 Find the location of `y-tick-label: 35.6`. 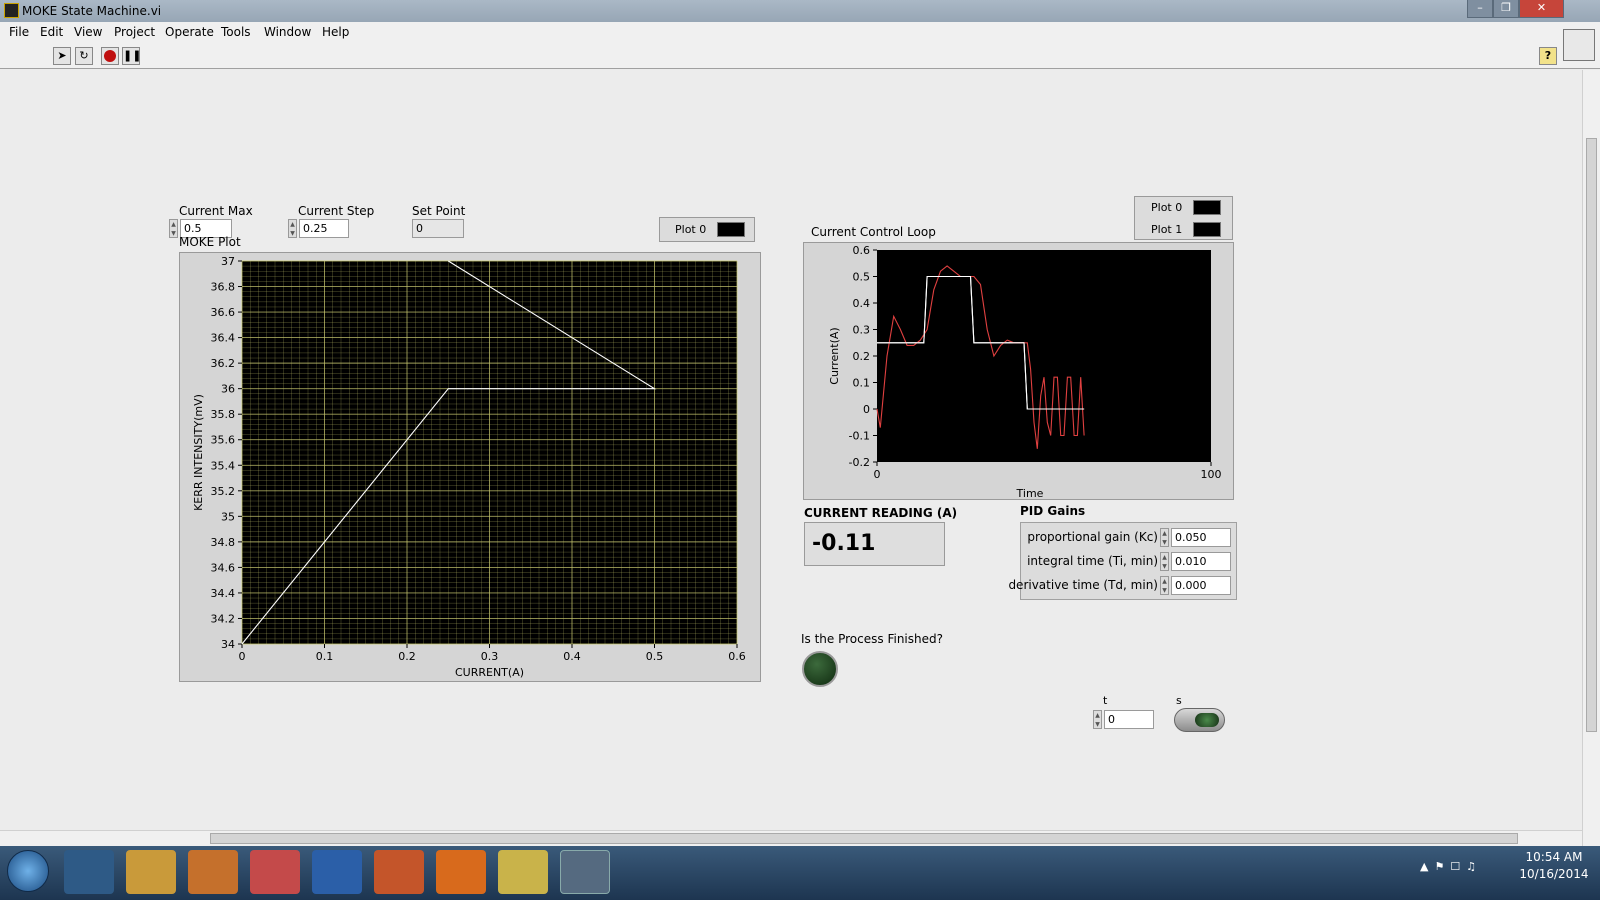

y-tick-label: 35.6 is located at coordinates (223, 440).